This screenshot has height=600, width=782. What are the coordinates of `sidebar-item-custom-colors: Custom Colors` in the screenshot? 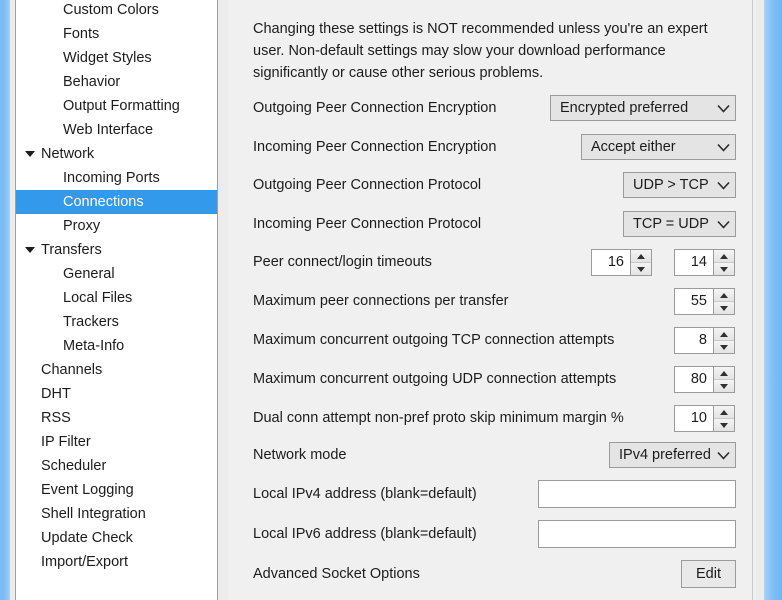 It's located at (116, 11).